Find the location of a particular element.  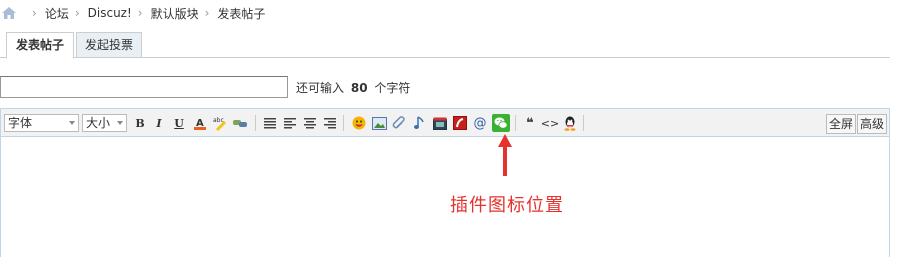

link-icon is located at coordinates (240, 123).